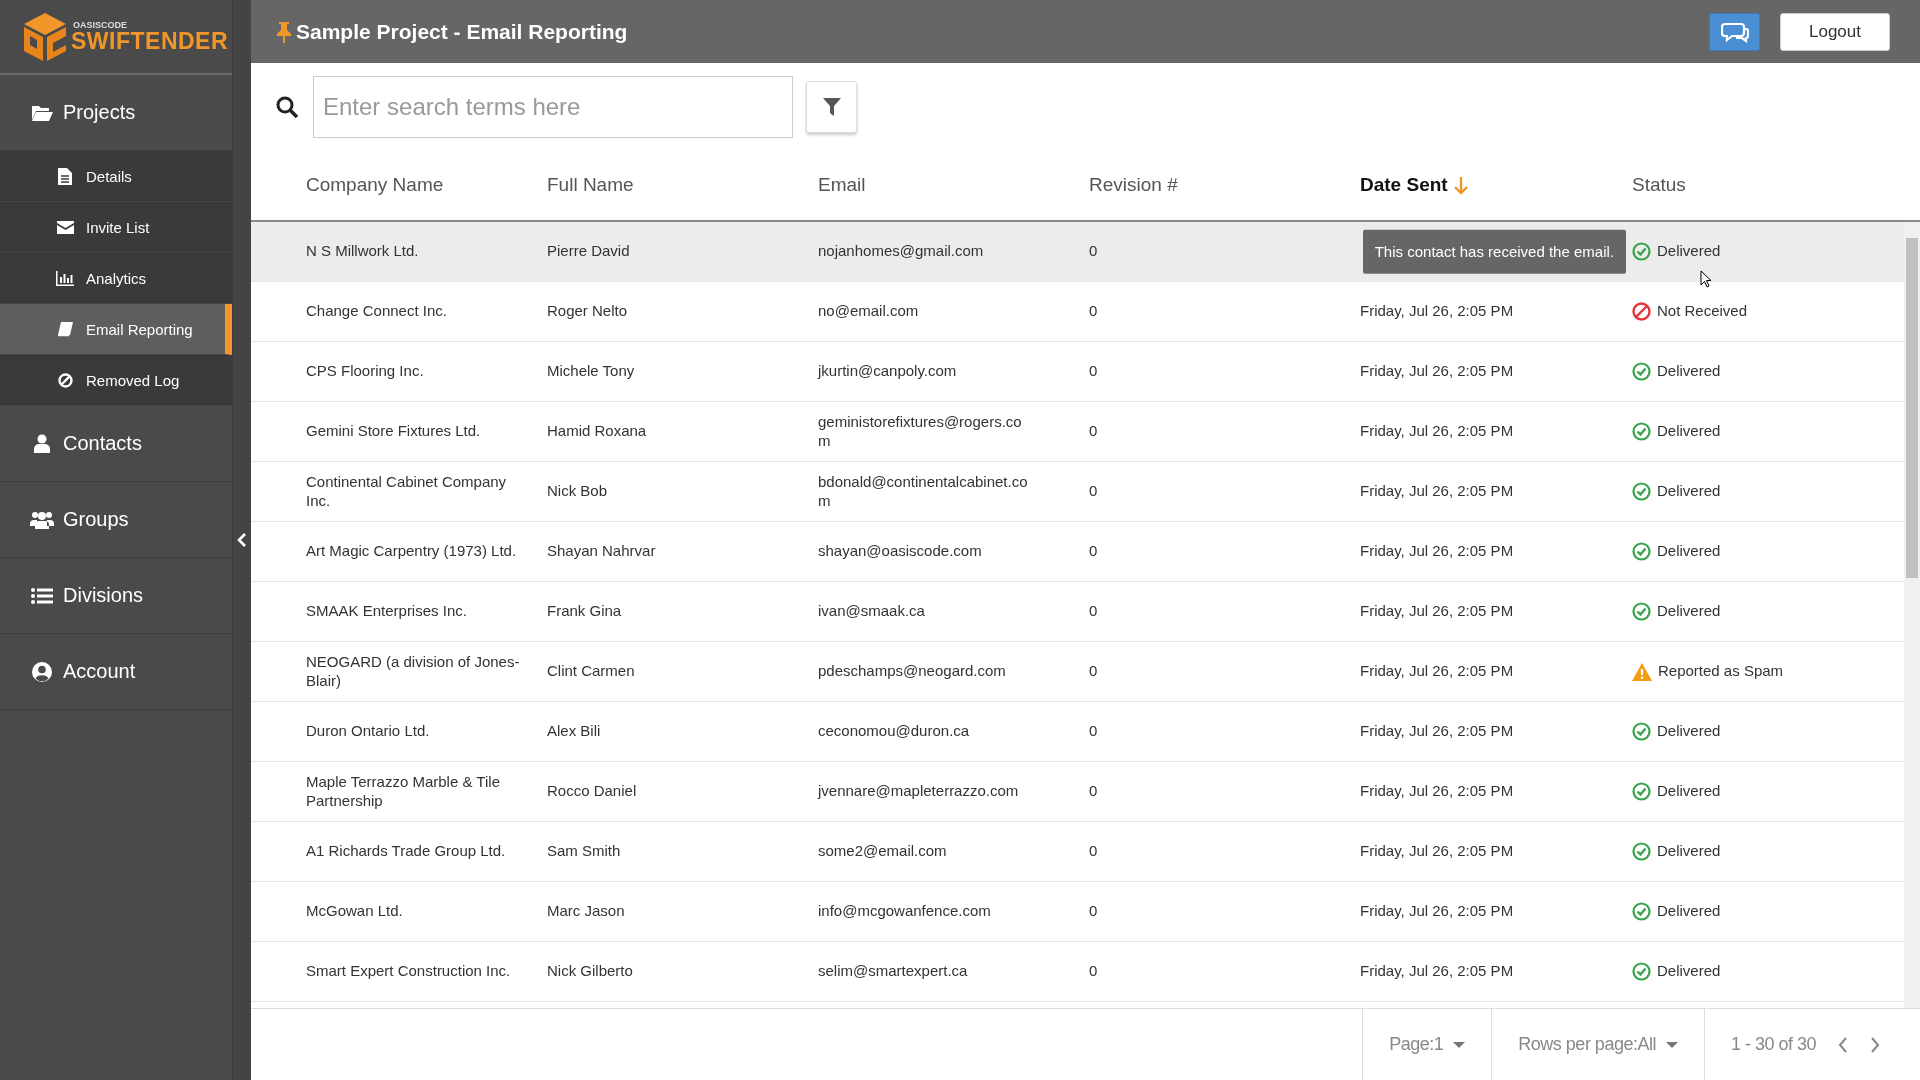 The height and width of the screenshot is (1080, 1920). What do you see at coordinates (591, 671) in the screenshot?
I see `table-cell: Clint Carmen` at bounding box center [591, 671].